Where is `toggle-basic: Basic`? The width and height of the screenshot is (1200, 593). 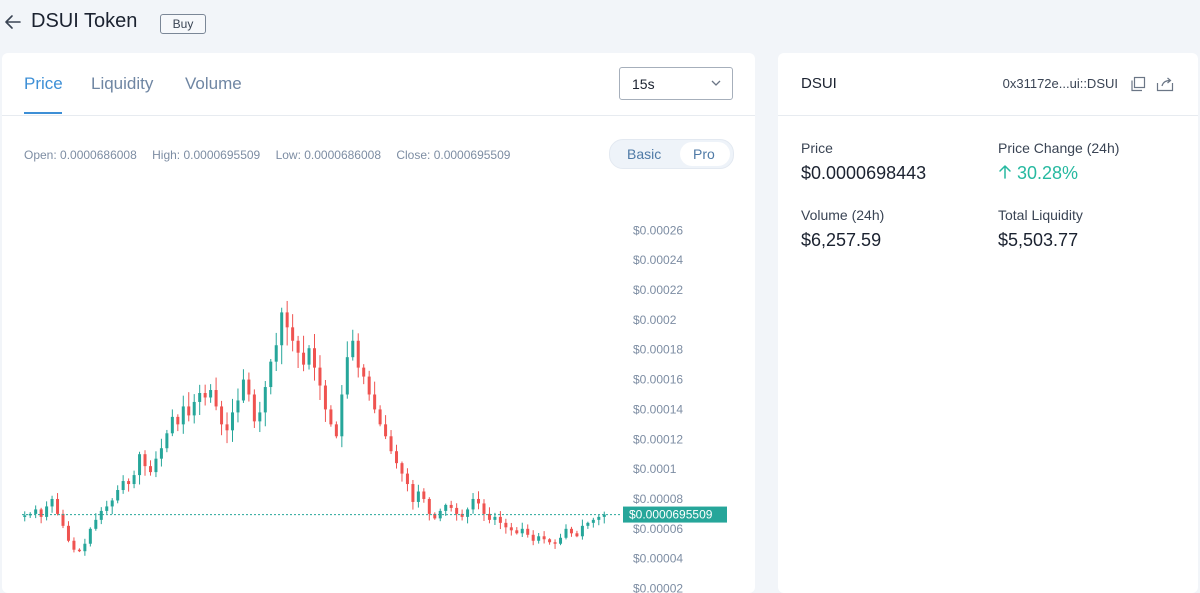 toggle-basic: Basic is located at coordinates (644, 154).